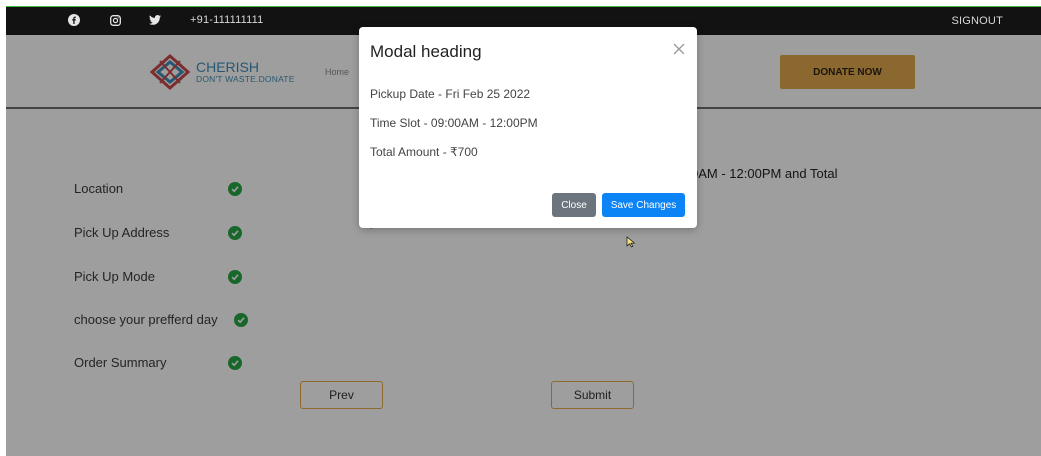  Describe the element at coordinates (643, 205) in the screenshot. I see `save-changes-button: Save Changes` at that location.